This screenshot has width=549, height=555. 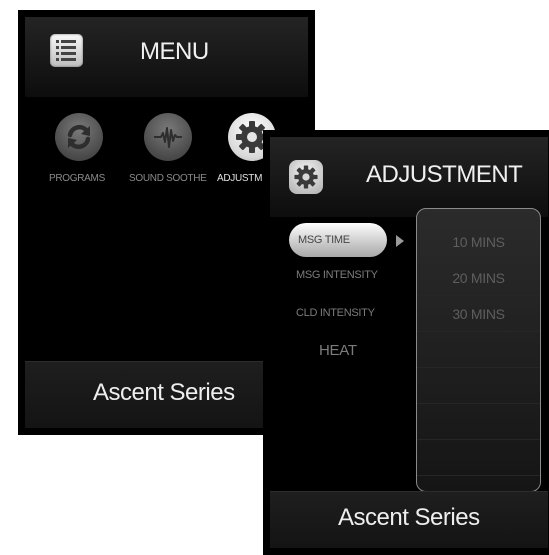 I want to click on time-value-list: 10 MINS 20 MINS 30 MINS, so click(x=478, y=350).